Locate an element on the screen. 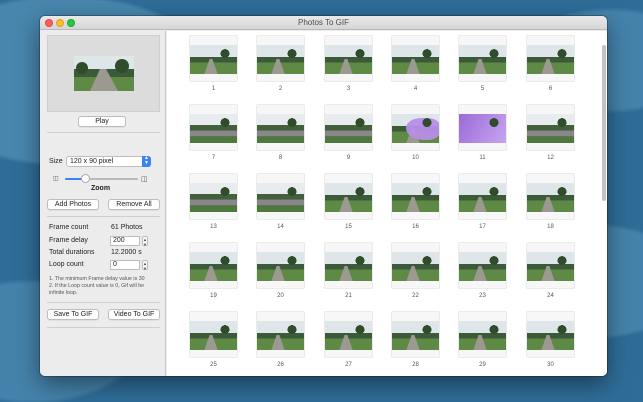  frame-number: 8 is located at coordinates (280, 158).